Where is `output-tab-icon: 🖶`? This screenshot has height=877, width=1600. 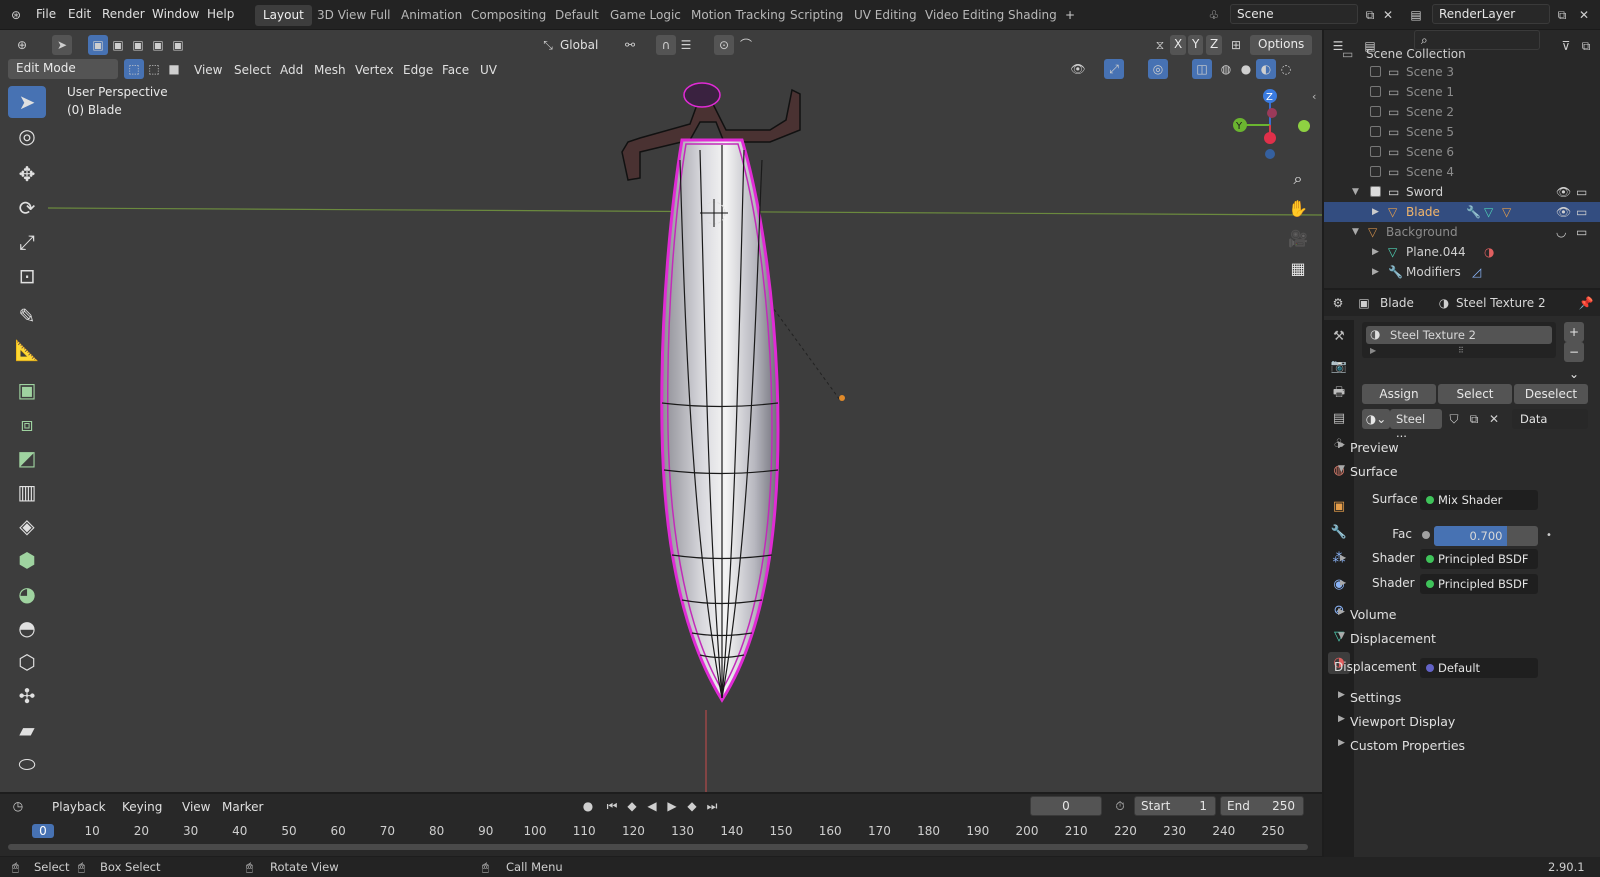
output-tab-icon: 🖶 is located at coordinates (1339, 393).